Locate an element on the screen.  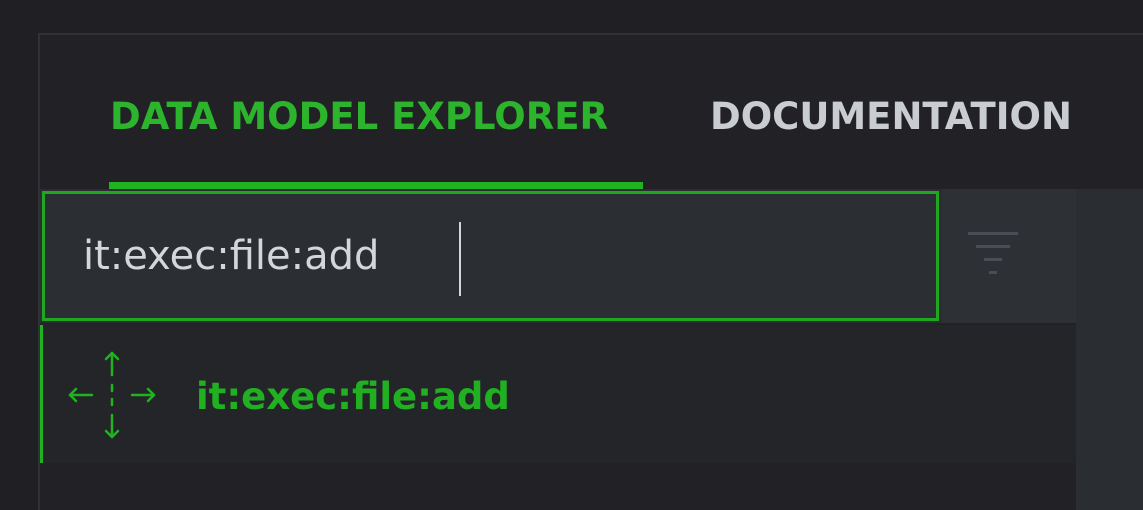
filter-button is located at coordinates (1009, 256).